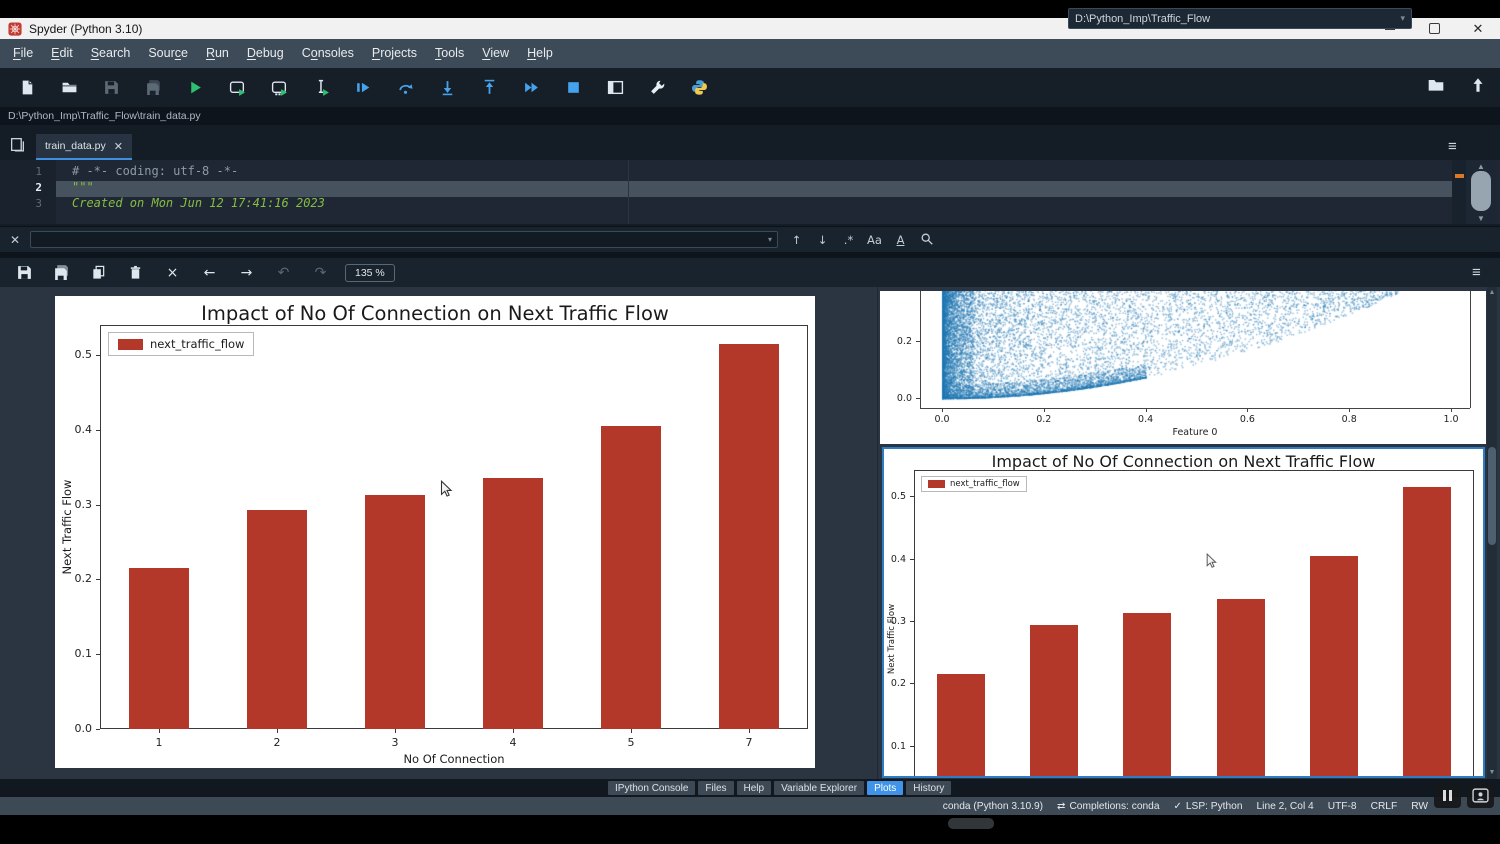 This screenshot has height=844, width=1500. Describe the element at coordinates (320, 273) in the screenshot. I see `zoom-in-button: ↷` at that location.